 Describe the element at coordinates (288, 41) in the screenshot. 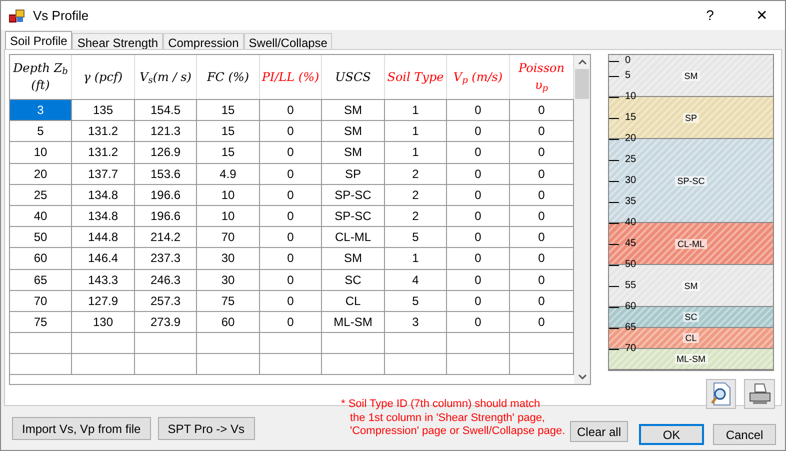

I see `tab: Swell/Collapse` at that location.